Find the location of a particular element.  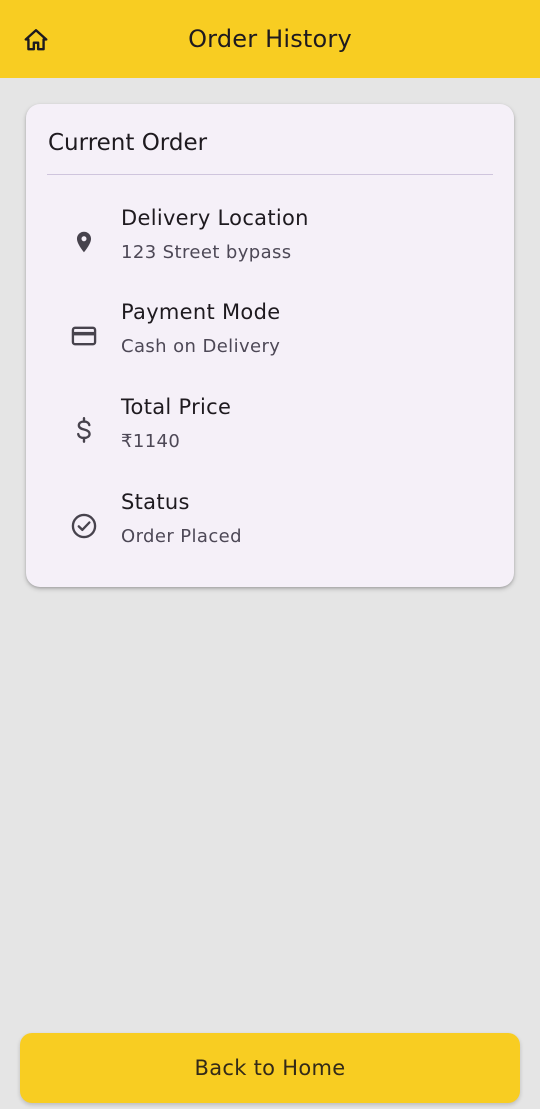

dollar-icon is located at coordinates (84, 431).